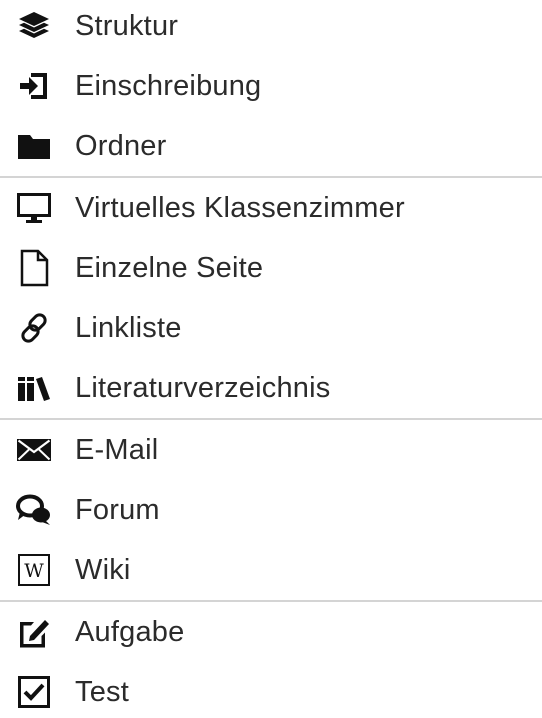  I want to click on menu-item-aufgabe: Aufgabe, so click(271, 632).